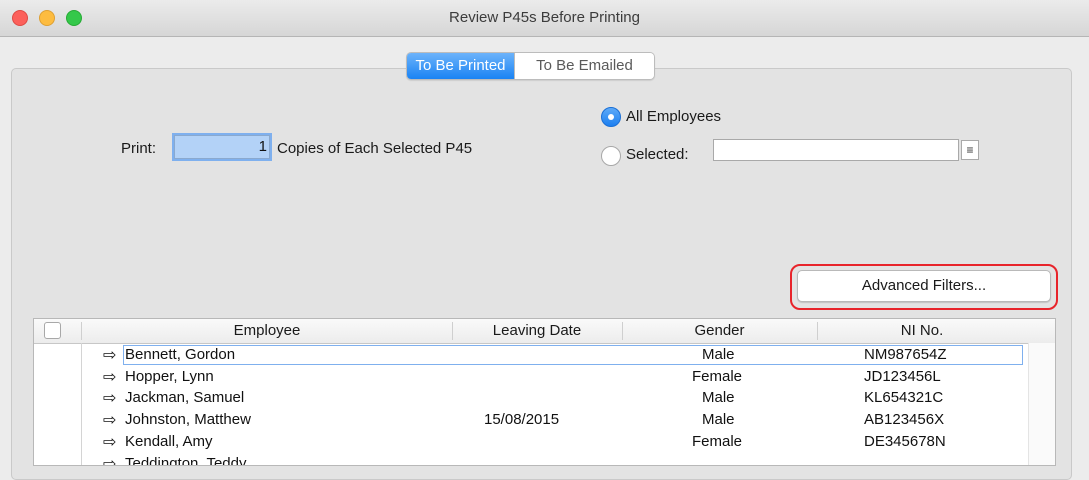 The height and width of the screenshot is (480, 1089). What do you see at coordinates (544, 398) in the screenshot?
I see `table-row: ⇨ Jackman, Samuel Male KL654321C` at bounding box center [544, 398].